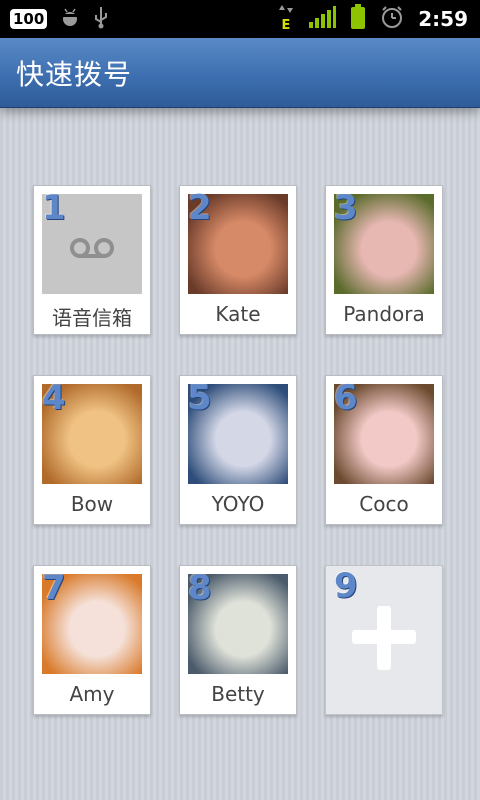 The image size is (480, 800). I want to click on battery-icon, so click(358, 19).